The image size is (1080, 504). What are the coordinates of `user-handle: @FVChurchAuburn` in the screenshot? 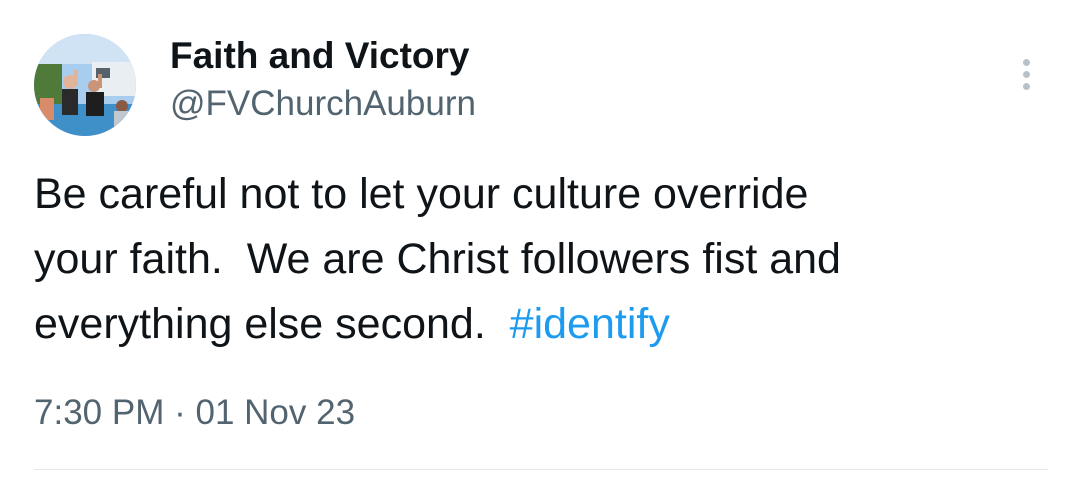 It's located at (323, 104).